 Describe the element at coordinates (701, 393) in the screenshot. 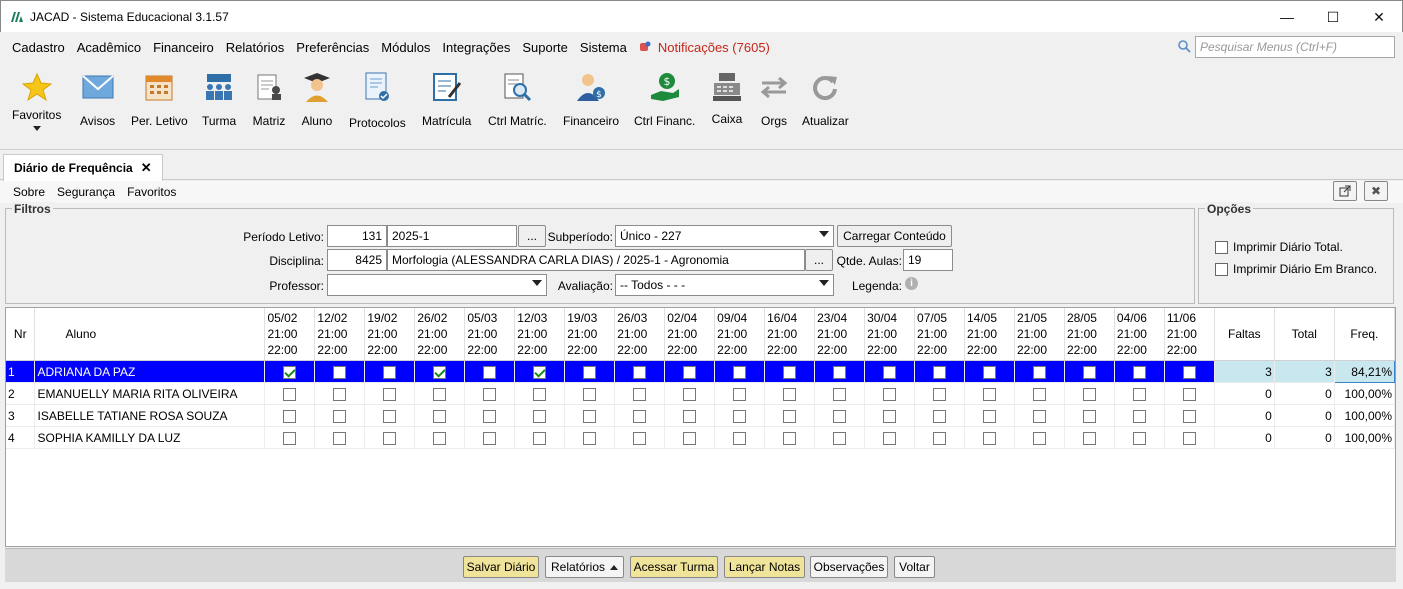

I see `table-row: 2 EMANUELLY MARIA RITA OLIVEIRA 0 0 100,00%` at that location.